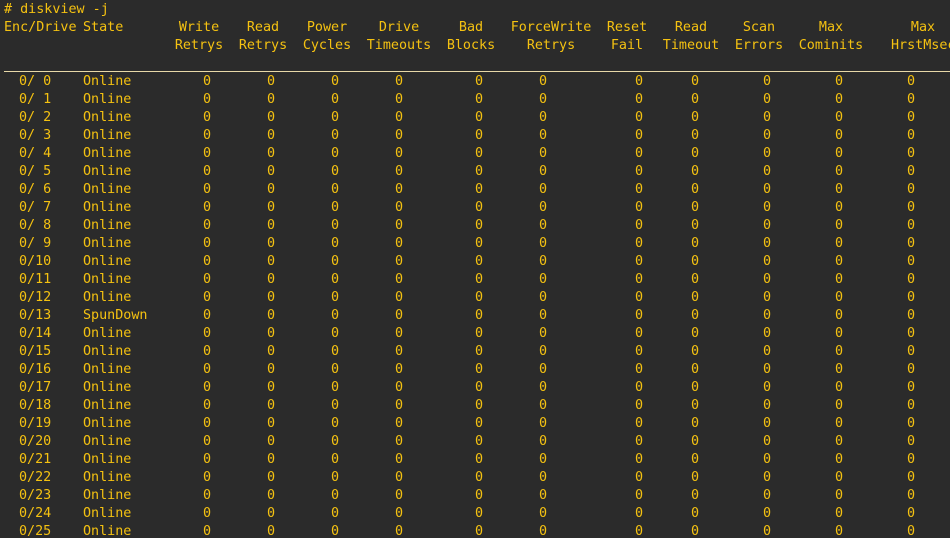 This screenshot has width=950, height=538. What do you see at coordinates (35, 405) in the screenshot?
I see `drive-id: 0/18` at bounding box center [35, 405].